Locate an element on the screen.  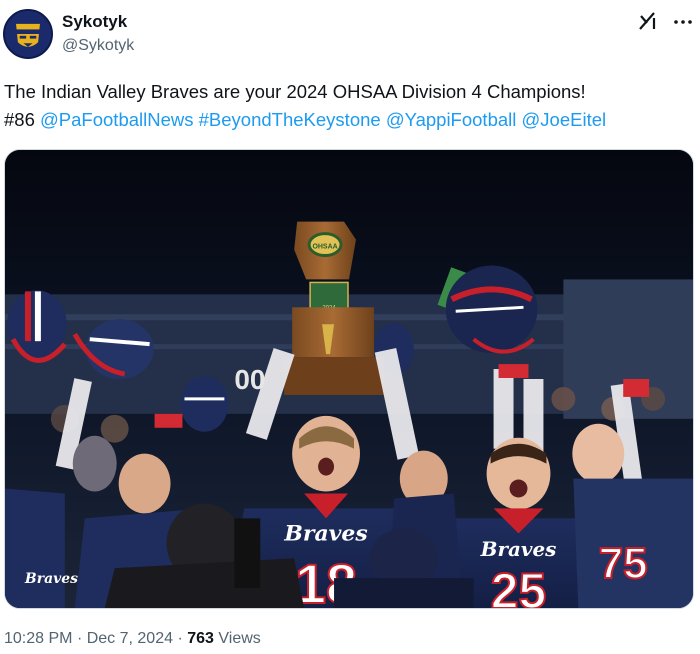
mention-yappifootball: @YappiFootball is located at coordinates (451, 119).